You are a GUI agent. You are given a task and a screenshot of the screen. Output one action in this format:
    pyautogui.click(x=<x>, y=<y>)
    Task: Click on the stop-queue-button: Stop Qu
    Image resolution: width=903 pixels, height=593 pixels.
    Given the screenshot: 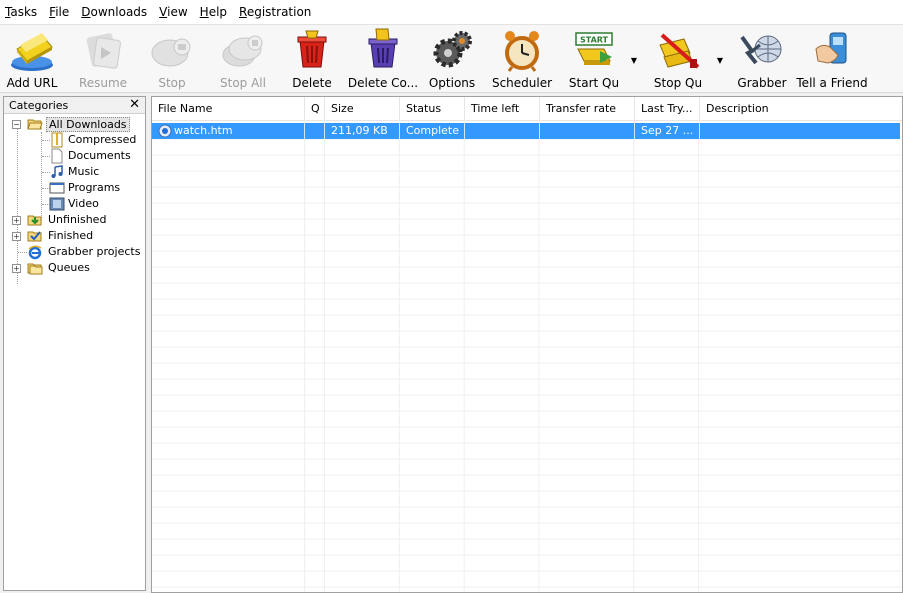 What is the action you would take?
    pyautogui.click(x=678, y=58)
    